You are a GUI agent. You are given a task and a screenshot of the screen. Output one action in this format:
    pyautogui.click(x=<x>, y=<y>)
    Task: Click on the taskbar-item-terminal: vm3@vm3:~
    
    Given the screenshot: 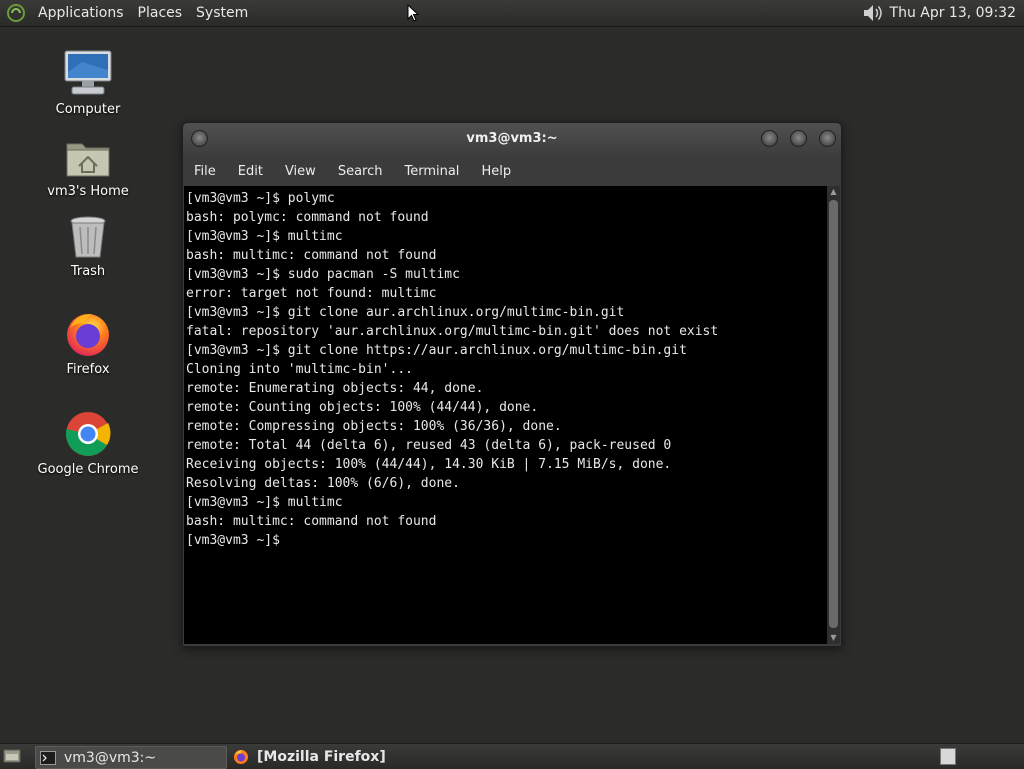 What is the action you would take?
    pyautogui.click(x=131, y=757)
    